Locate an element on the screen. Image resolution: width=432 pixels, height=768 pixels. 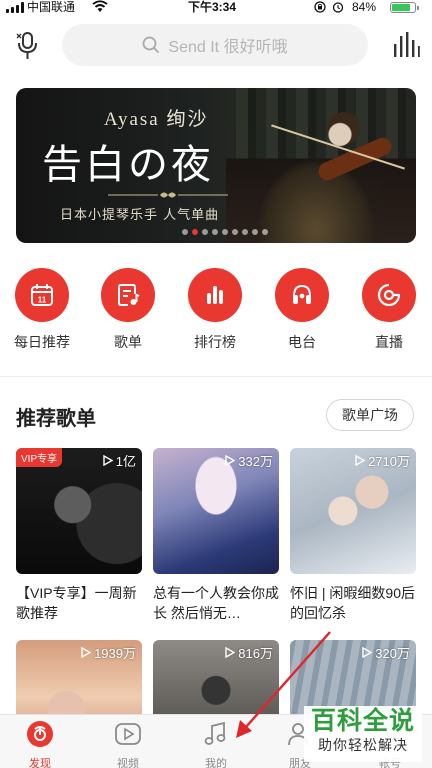
ornament-divider is located at coordinates (168, 195).